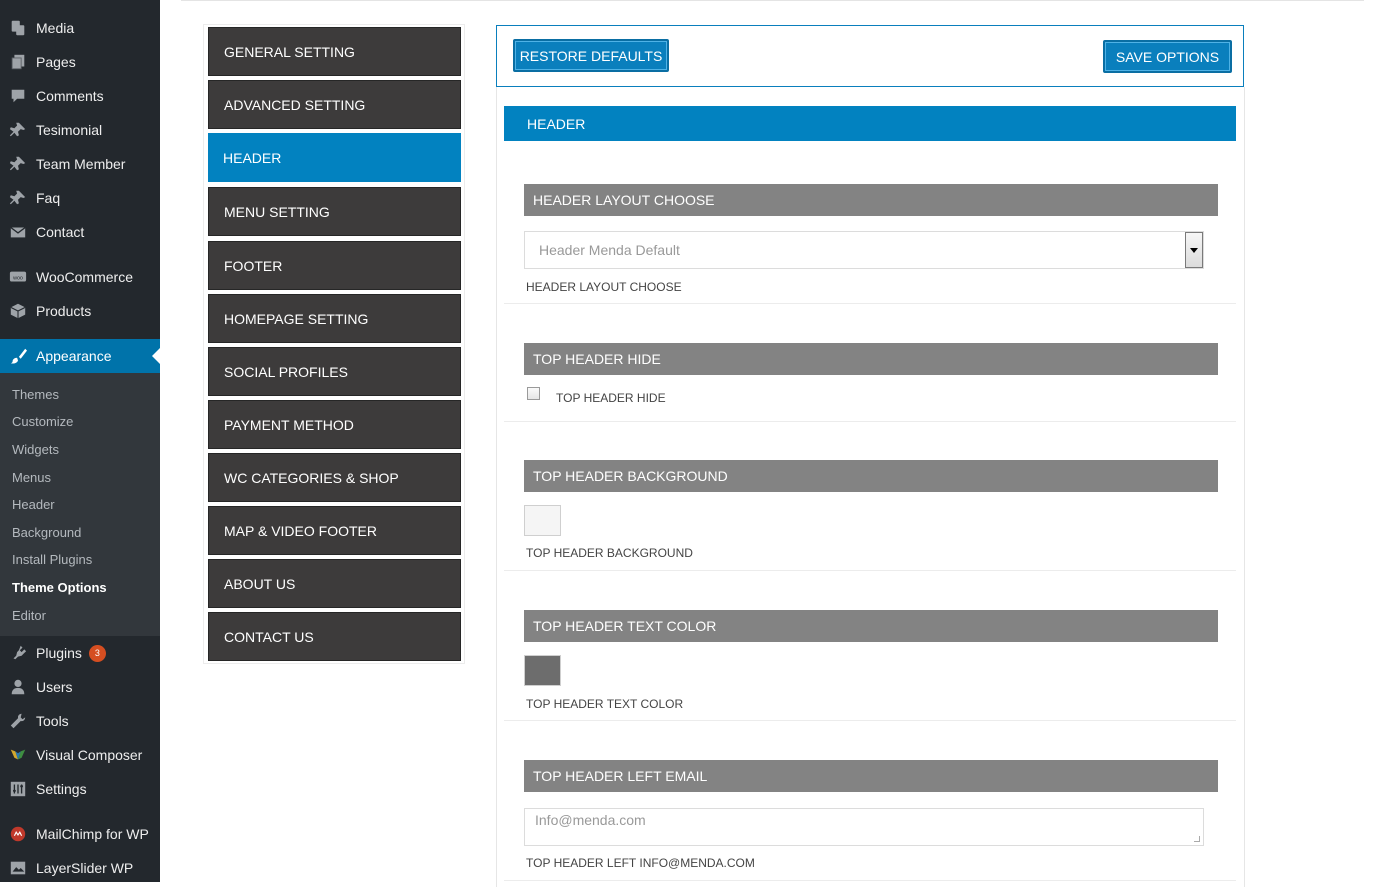 The width and height of the screenshot is (1380, 887). I want to click on plug-icon, so click(18, 653).